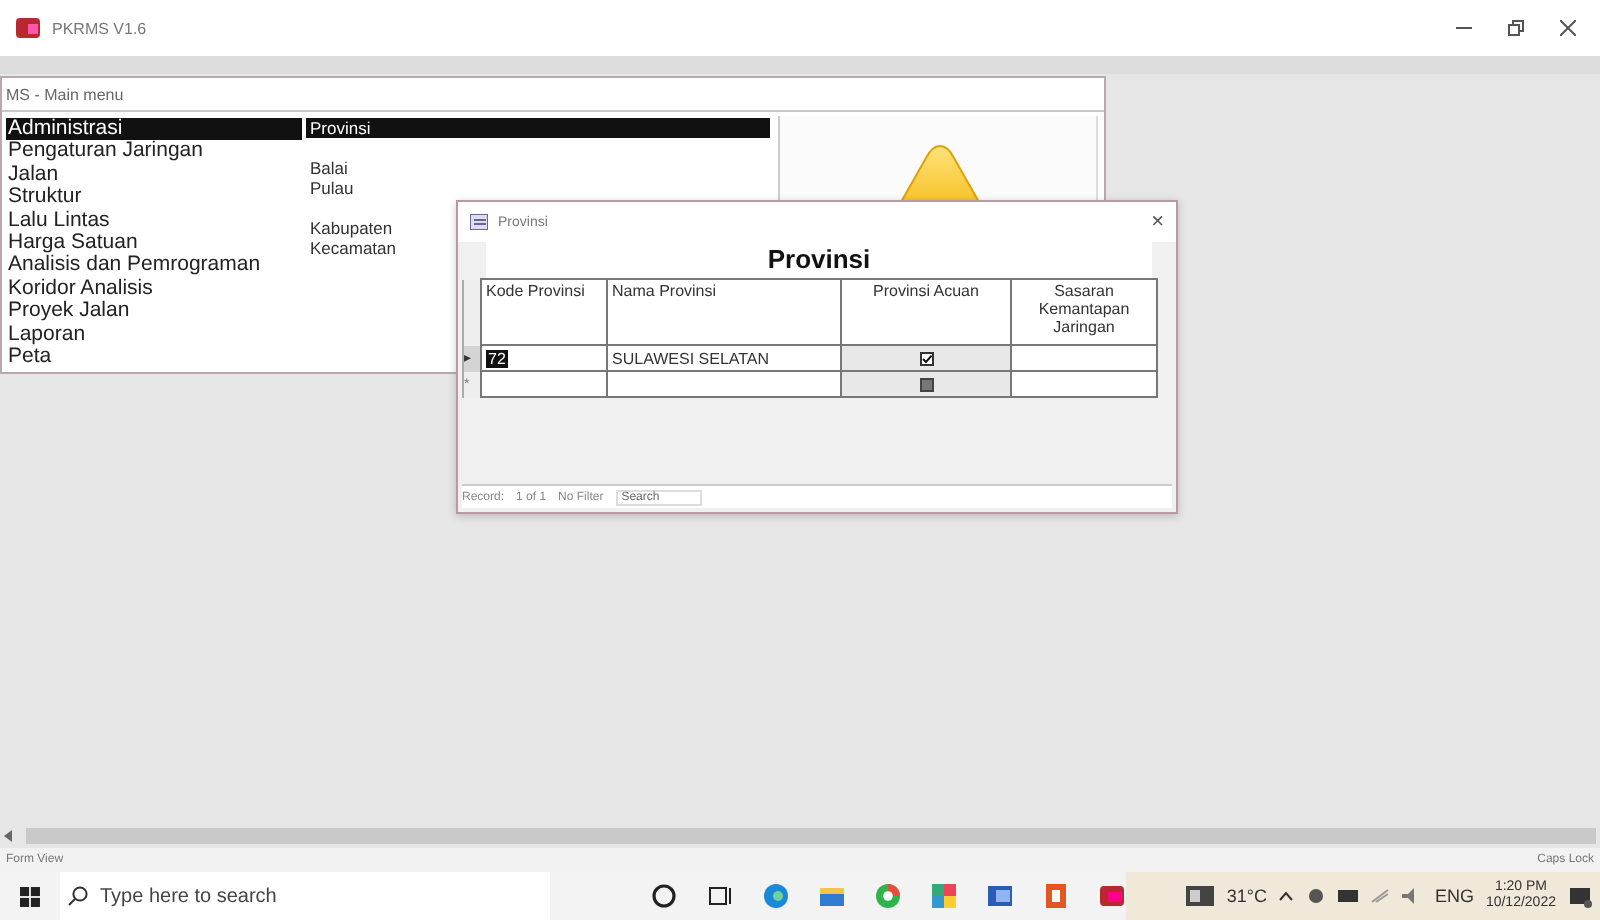 The height and width of the screenshot is (920, 1600). Describe the element at coordinates (1246, 896) in the screenshot. I see `weather-text: 31°C` at that location.